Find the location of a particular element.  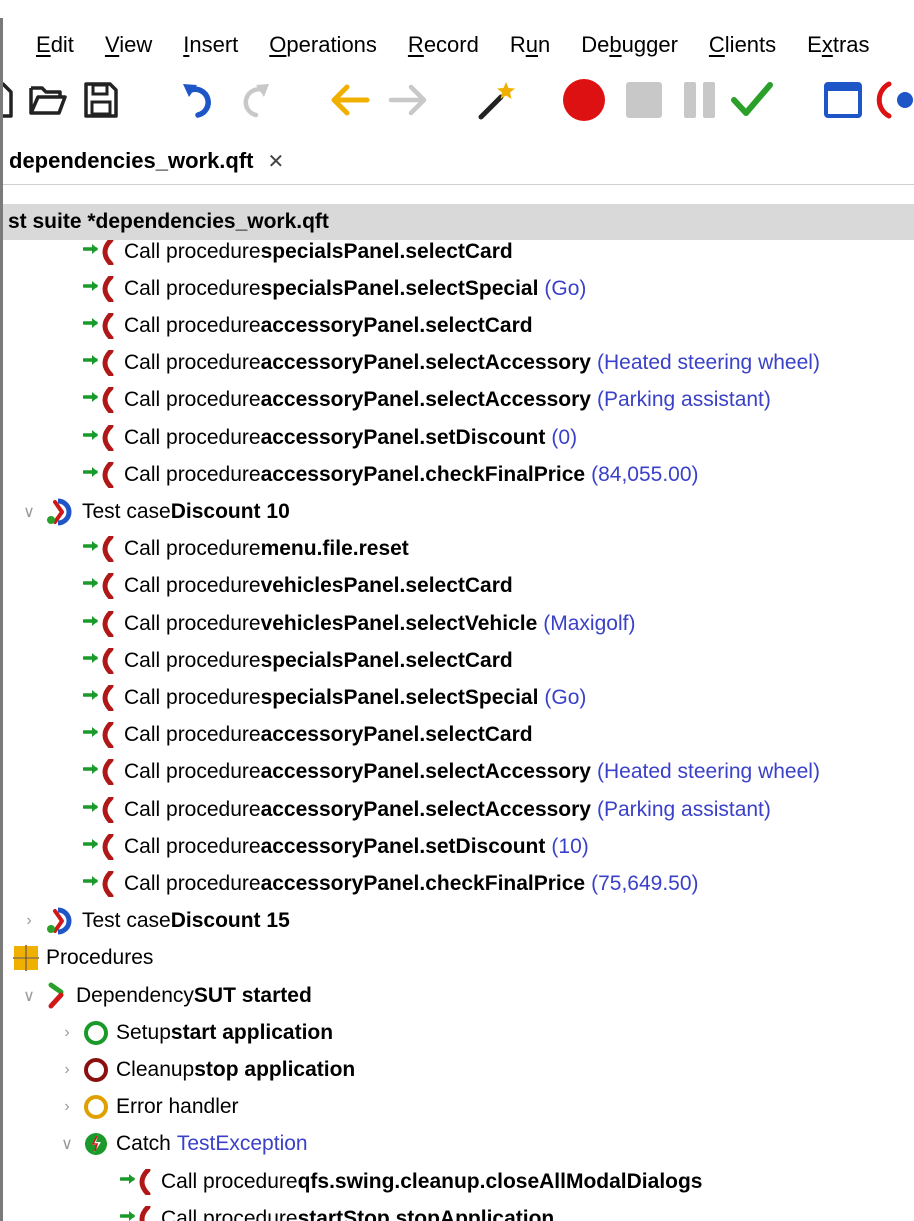

tab-label: dependencies_work.qft is located at coordinates (131, 160).